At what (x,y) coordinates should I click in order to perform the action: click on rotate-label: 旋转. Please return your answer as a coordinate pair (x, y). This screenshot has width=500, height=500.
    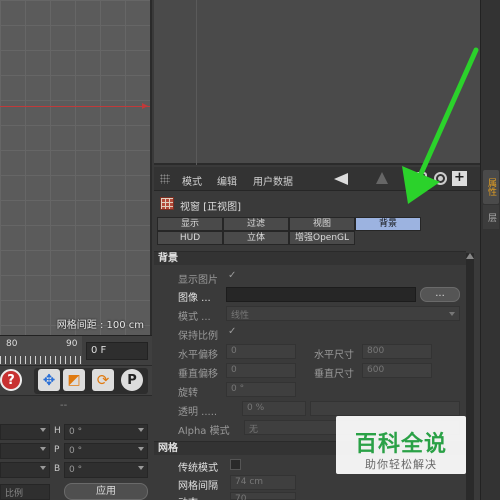
    Looking at the image, I should click on (188, 393).